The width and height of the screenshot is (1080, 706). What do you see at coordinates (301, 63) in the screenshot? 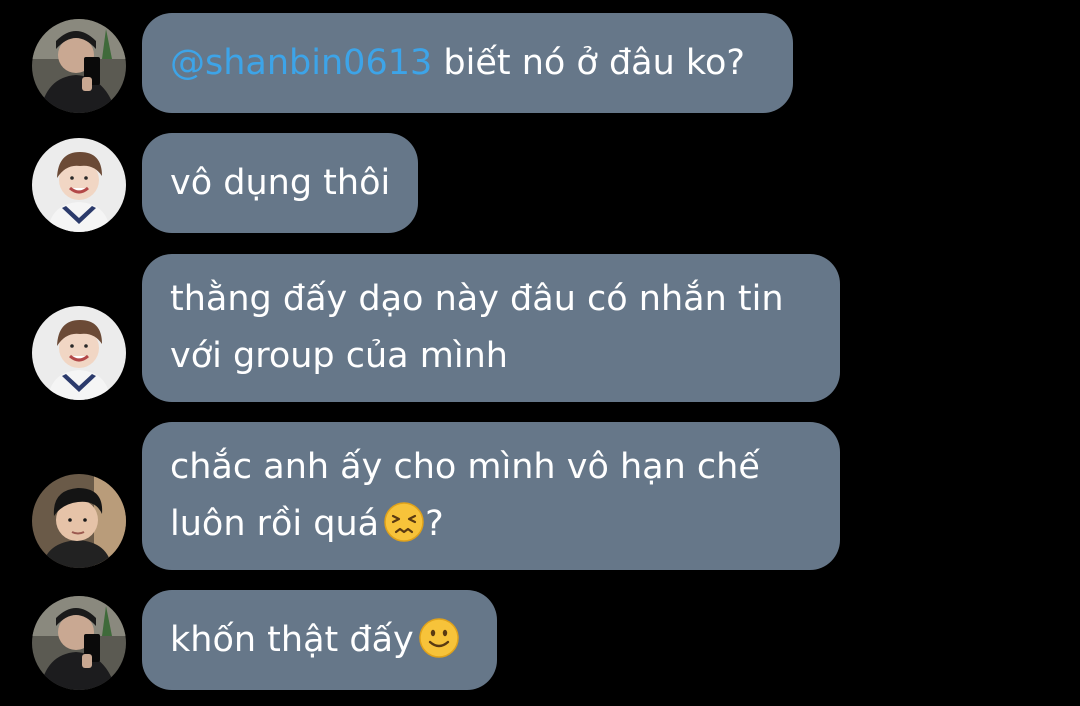
I see `user-mention-link: @shanbin0613` at bounding box center [301, 63].